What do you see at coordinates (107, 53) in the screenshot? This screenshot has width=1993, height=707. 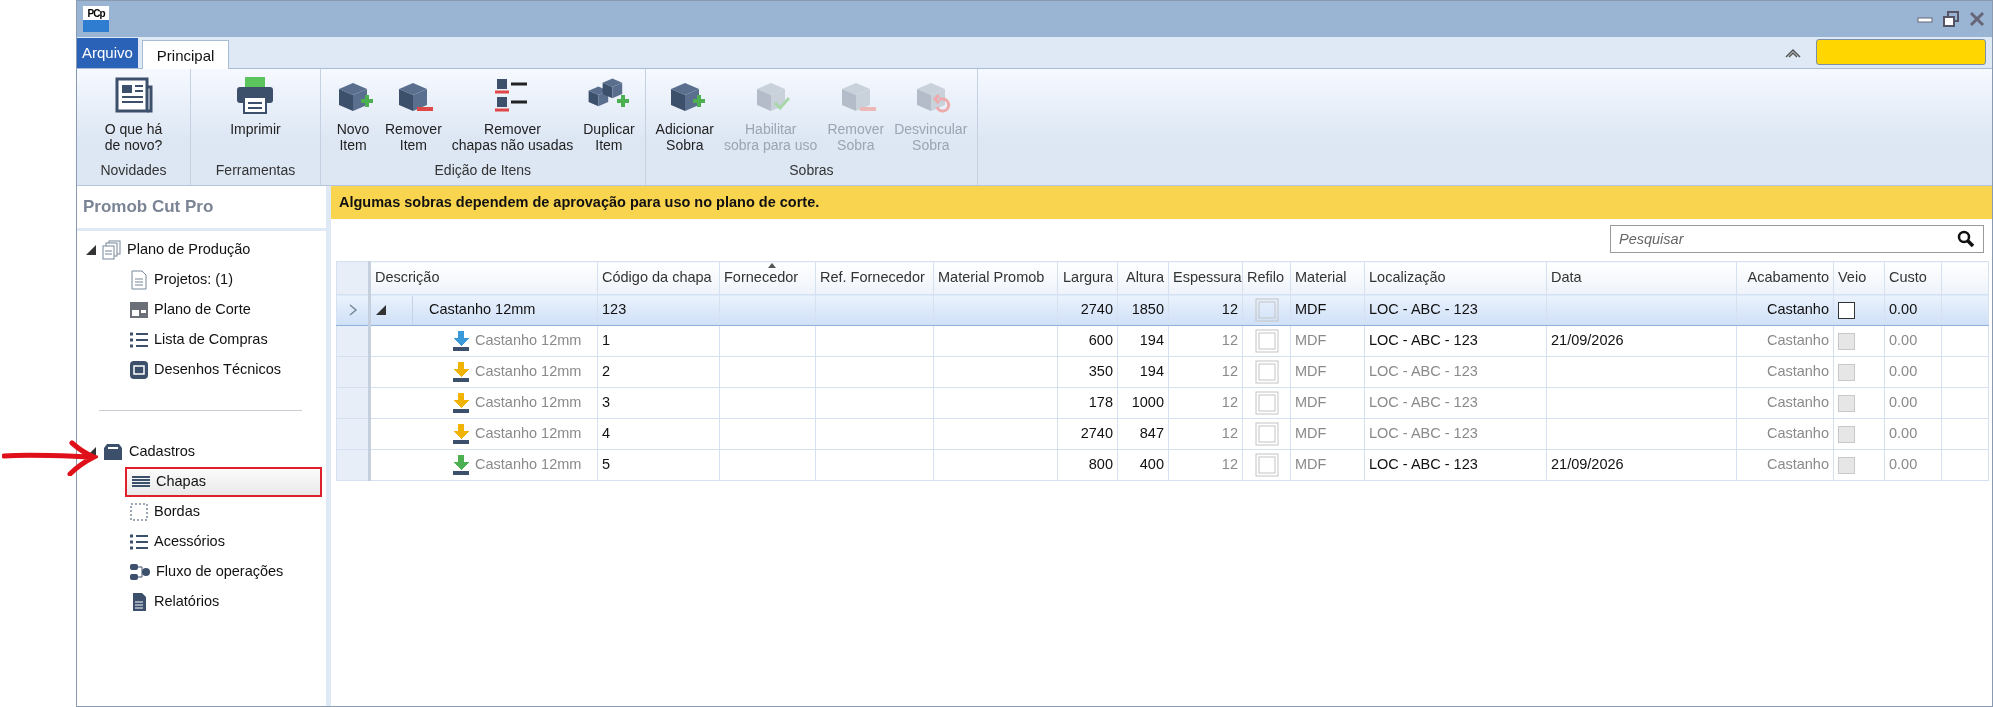 I see `app-menu-tab: Arquivo` at bounding box center [107, 53].